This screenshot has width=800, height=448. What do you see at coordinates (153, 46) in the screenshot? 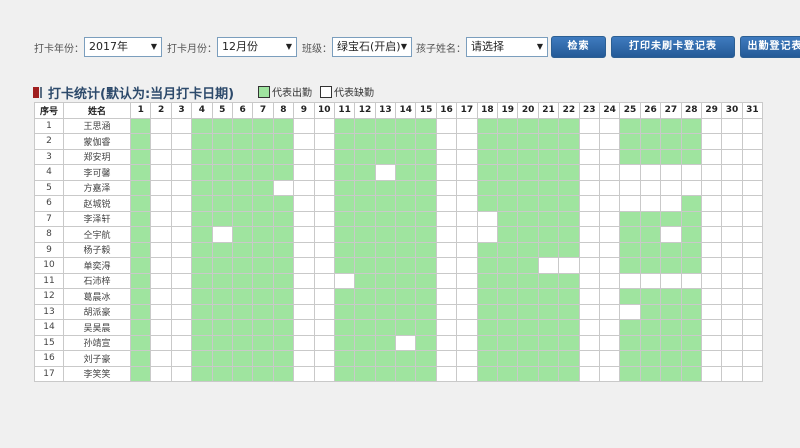
I see `chevron-down-icon: ▼` at bounding box center [153, 46].